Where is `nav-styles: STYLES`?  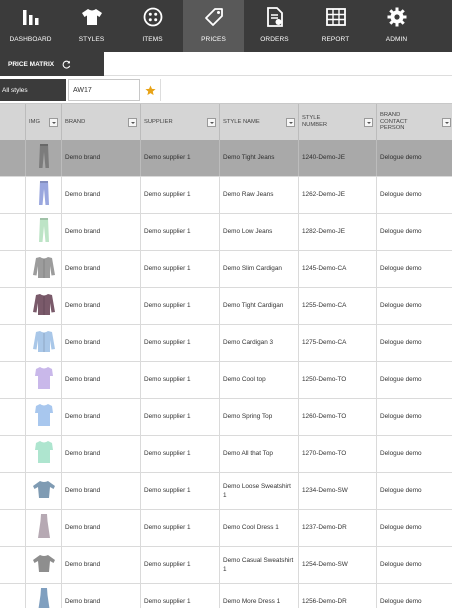
nav-styles: STYLES is located at coordinates (91, 26).